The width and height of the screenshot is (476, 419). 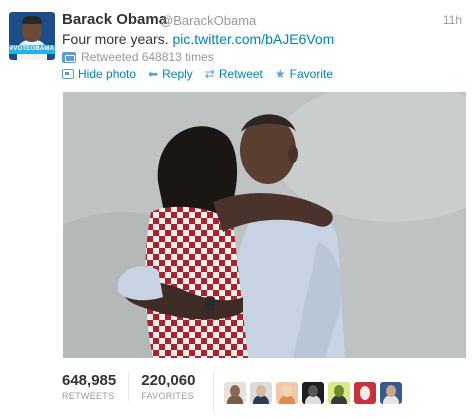 I want to click on retweets-label: RETWEETS, so click(x=88, y=396).